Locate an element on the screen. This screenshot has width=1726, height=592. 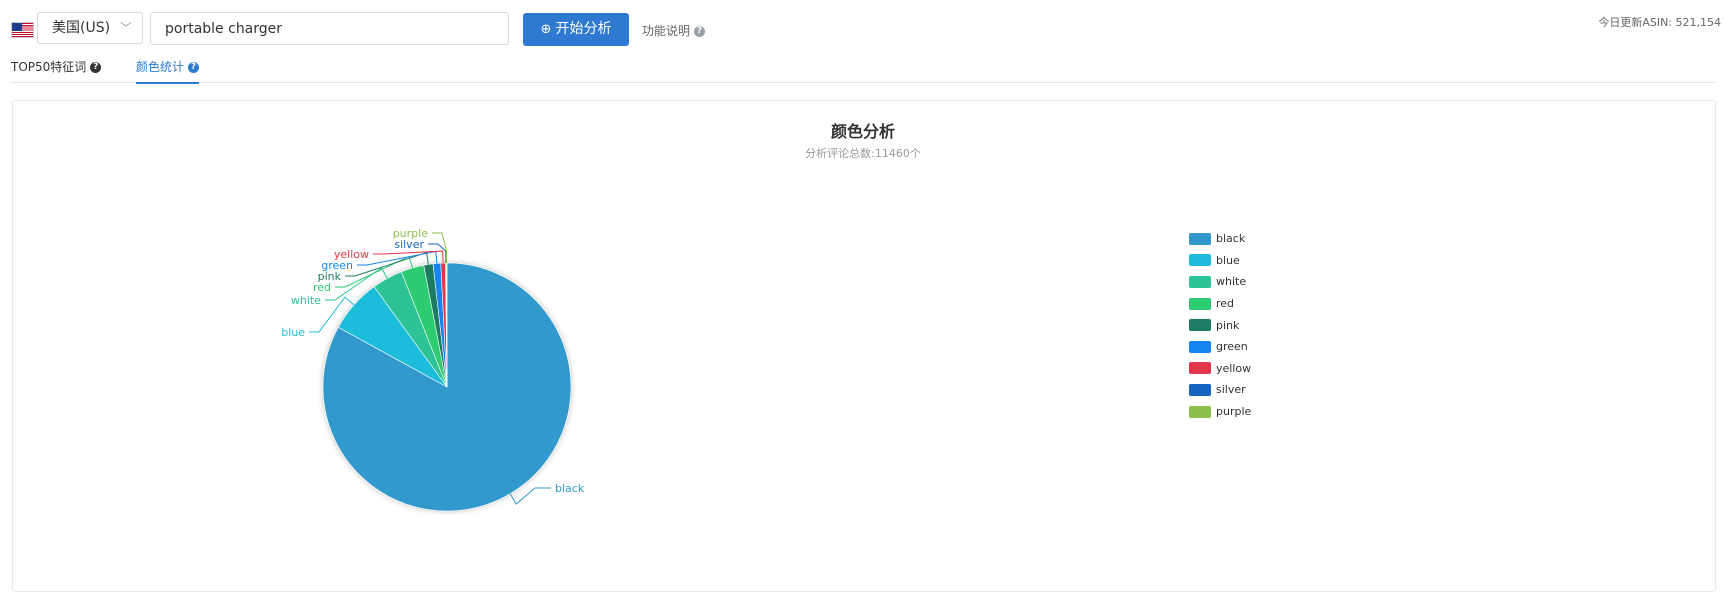
legend-item-blue: blue is located at coordinates (1220, 261).